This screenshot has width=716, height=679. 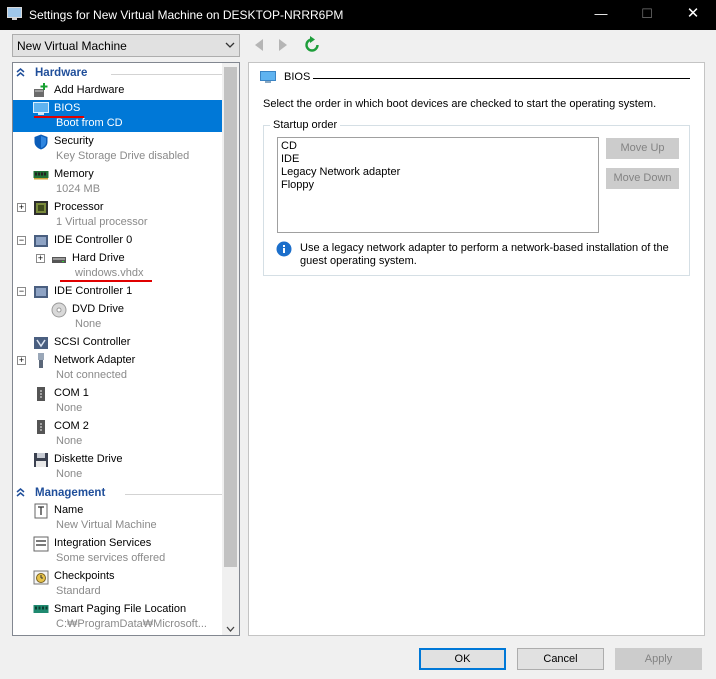 I want to click on settings-app-icon, so click(x=14, y=13).